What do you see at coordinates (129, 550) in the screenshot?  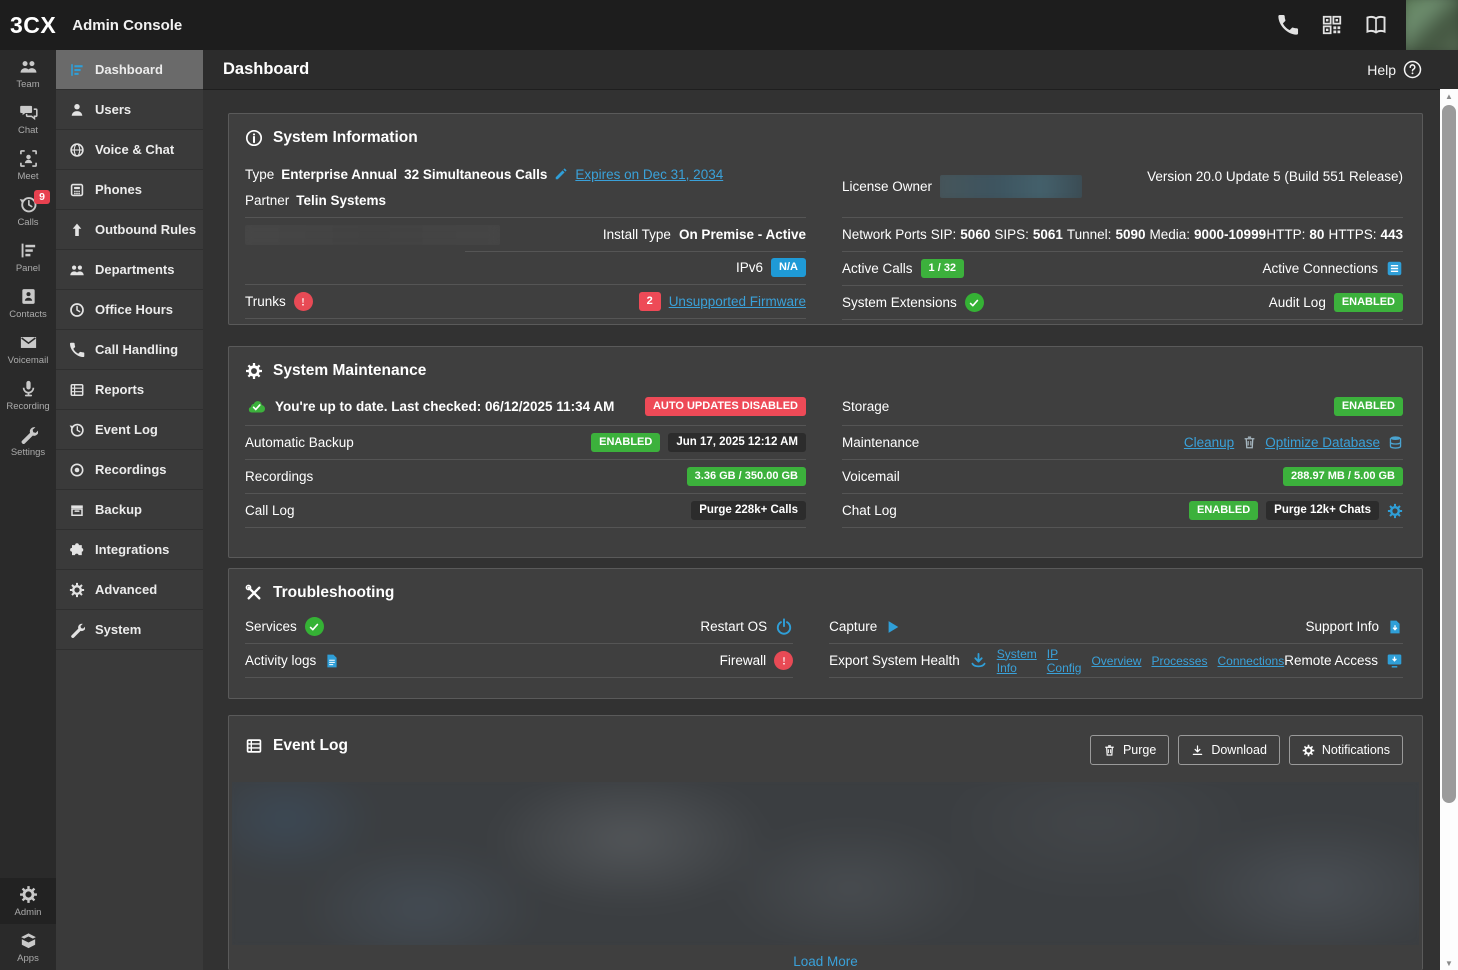 I see `sidebar-item-integrations: Integrations` at bounding box center [129, 550].